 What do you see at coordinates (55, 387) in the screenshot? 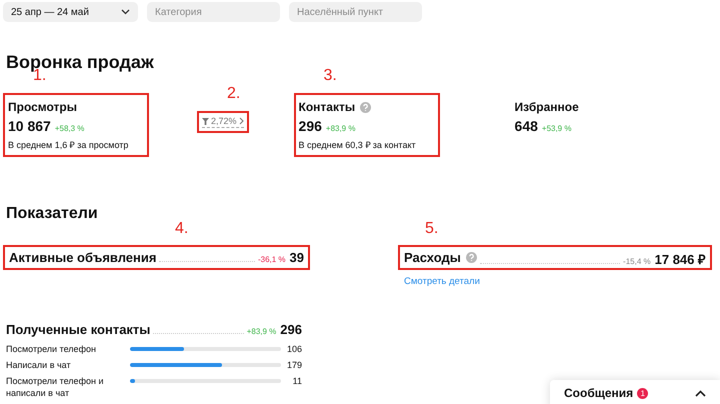
I see `row-label: Посмотрели телефон и написали в чат` at bounding box center [55, 387].